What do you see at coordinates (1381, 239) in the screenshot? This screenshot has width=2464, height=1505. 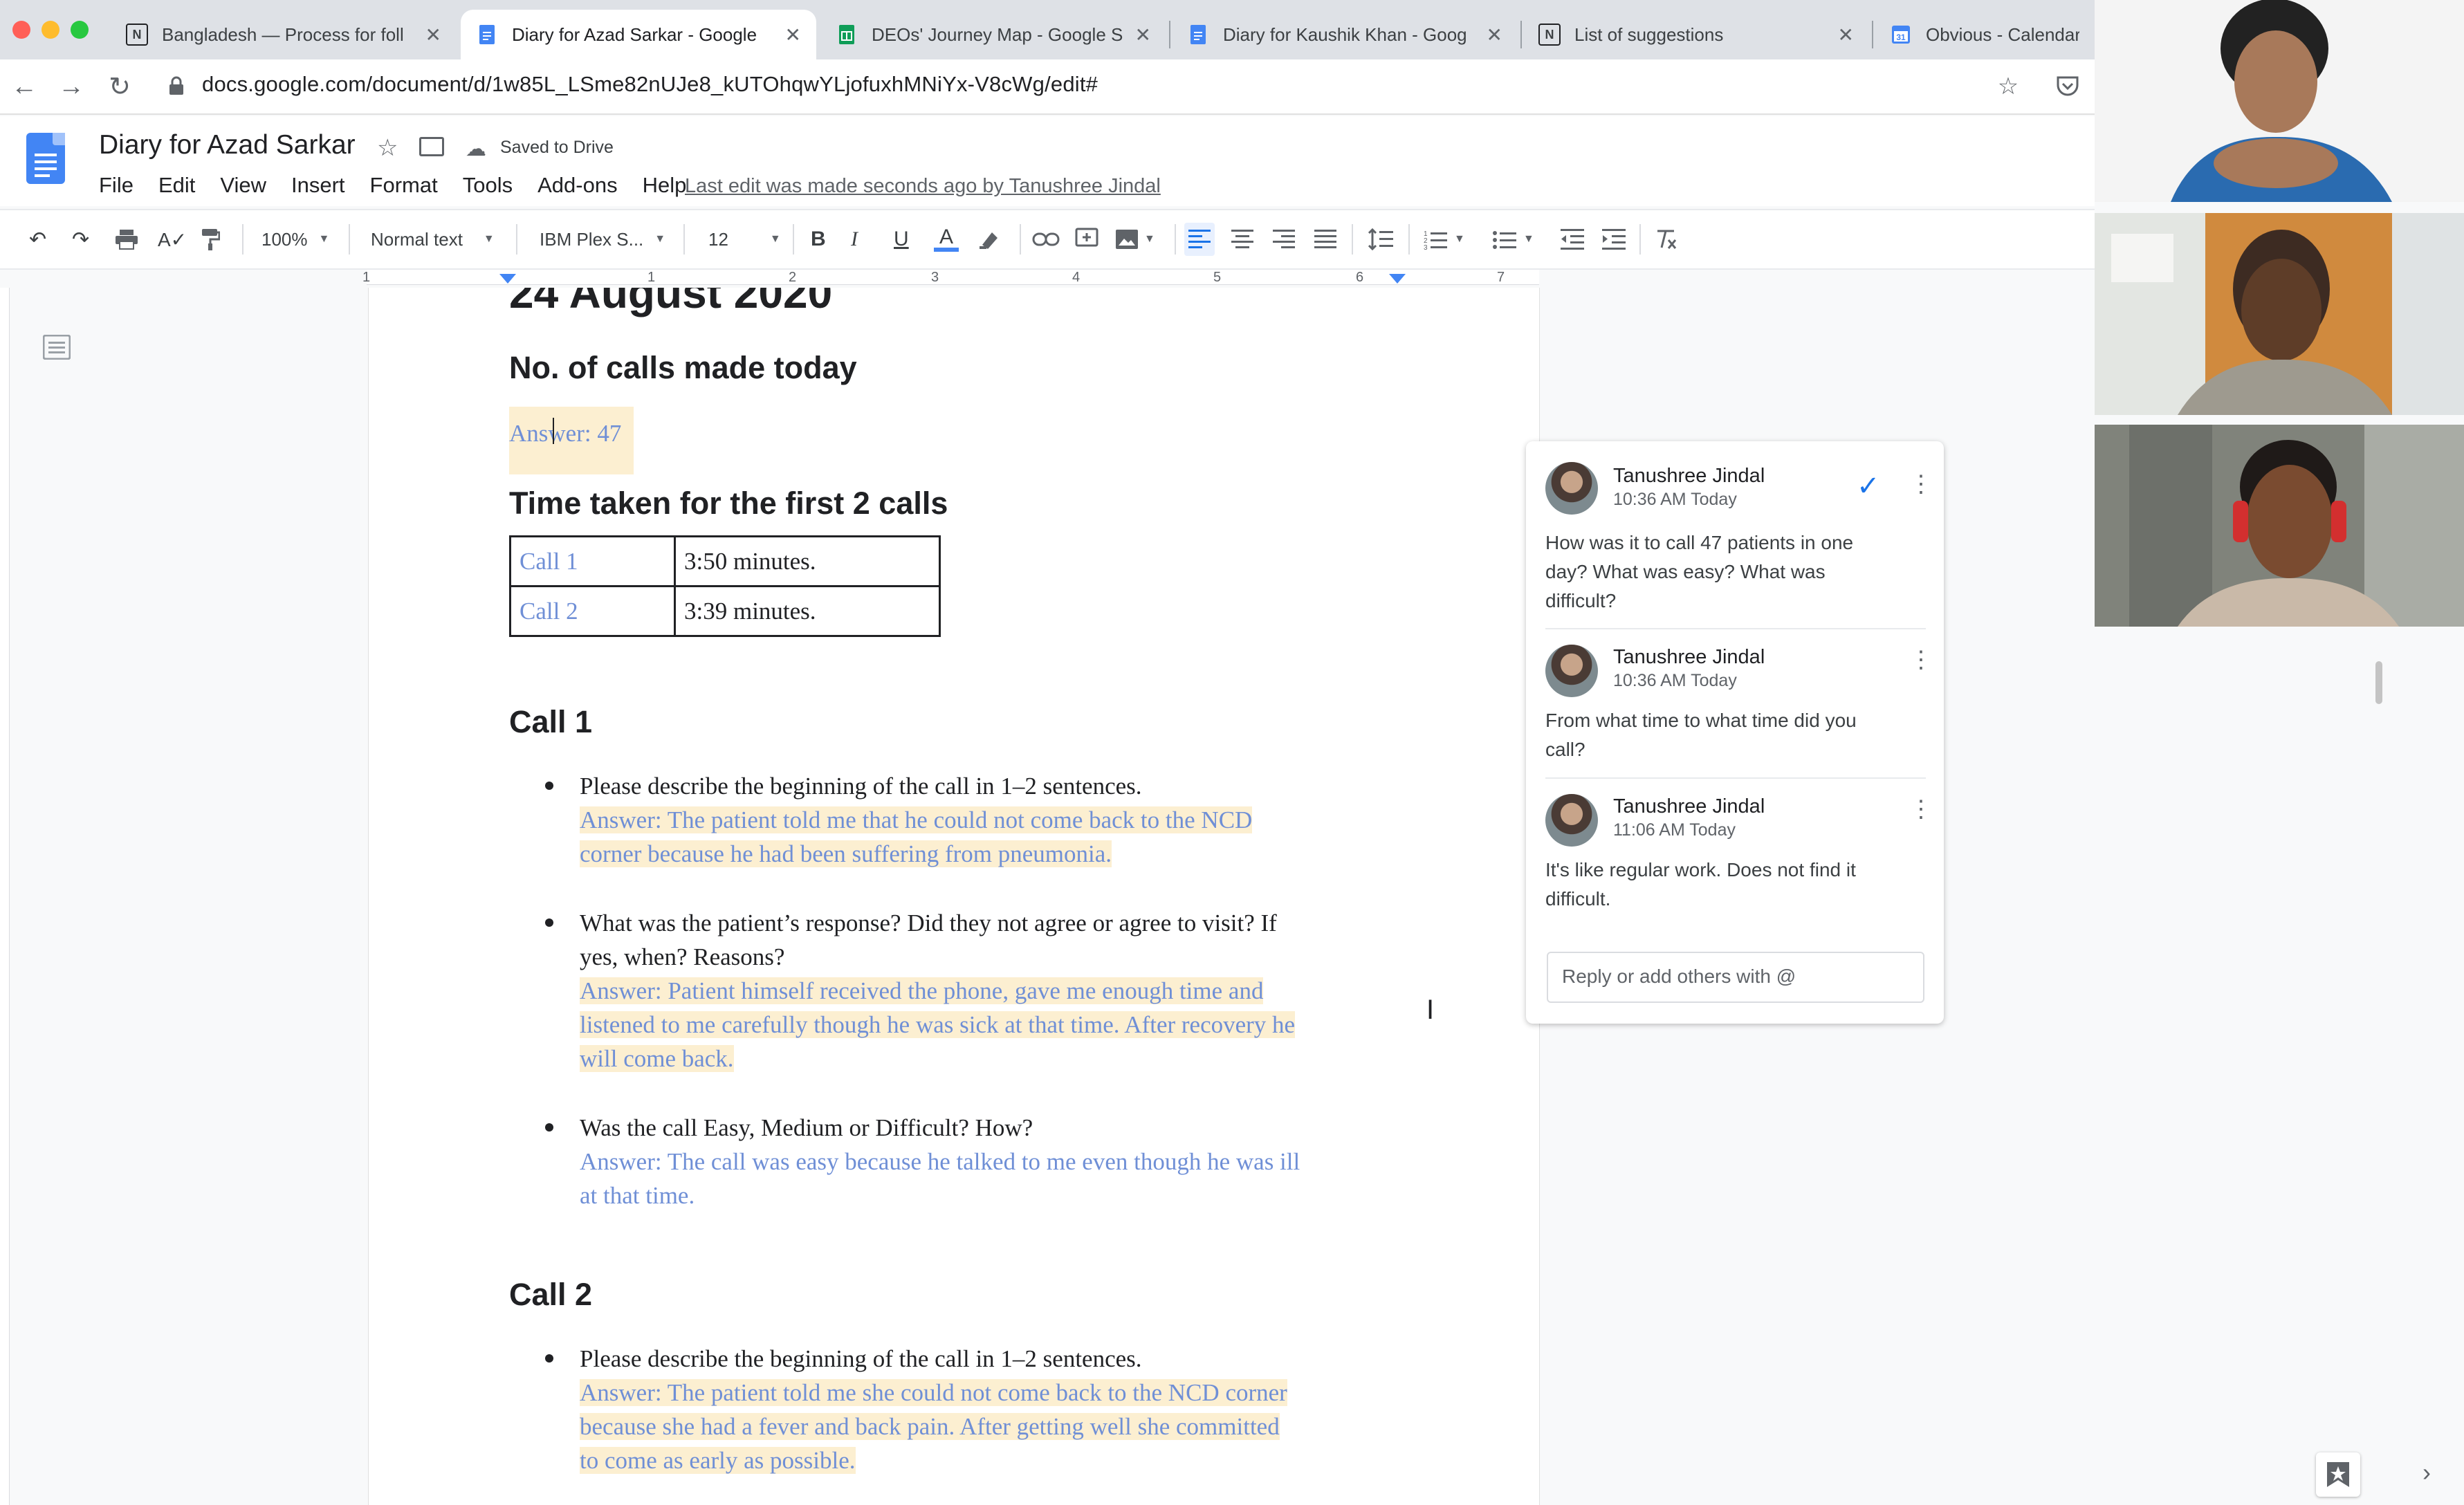 I see `line-spacing-icon` at bounding box center [1381, 239].